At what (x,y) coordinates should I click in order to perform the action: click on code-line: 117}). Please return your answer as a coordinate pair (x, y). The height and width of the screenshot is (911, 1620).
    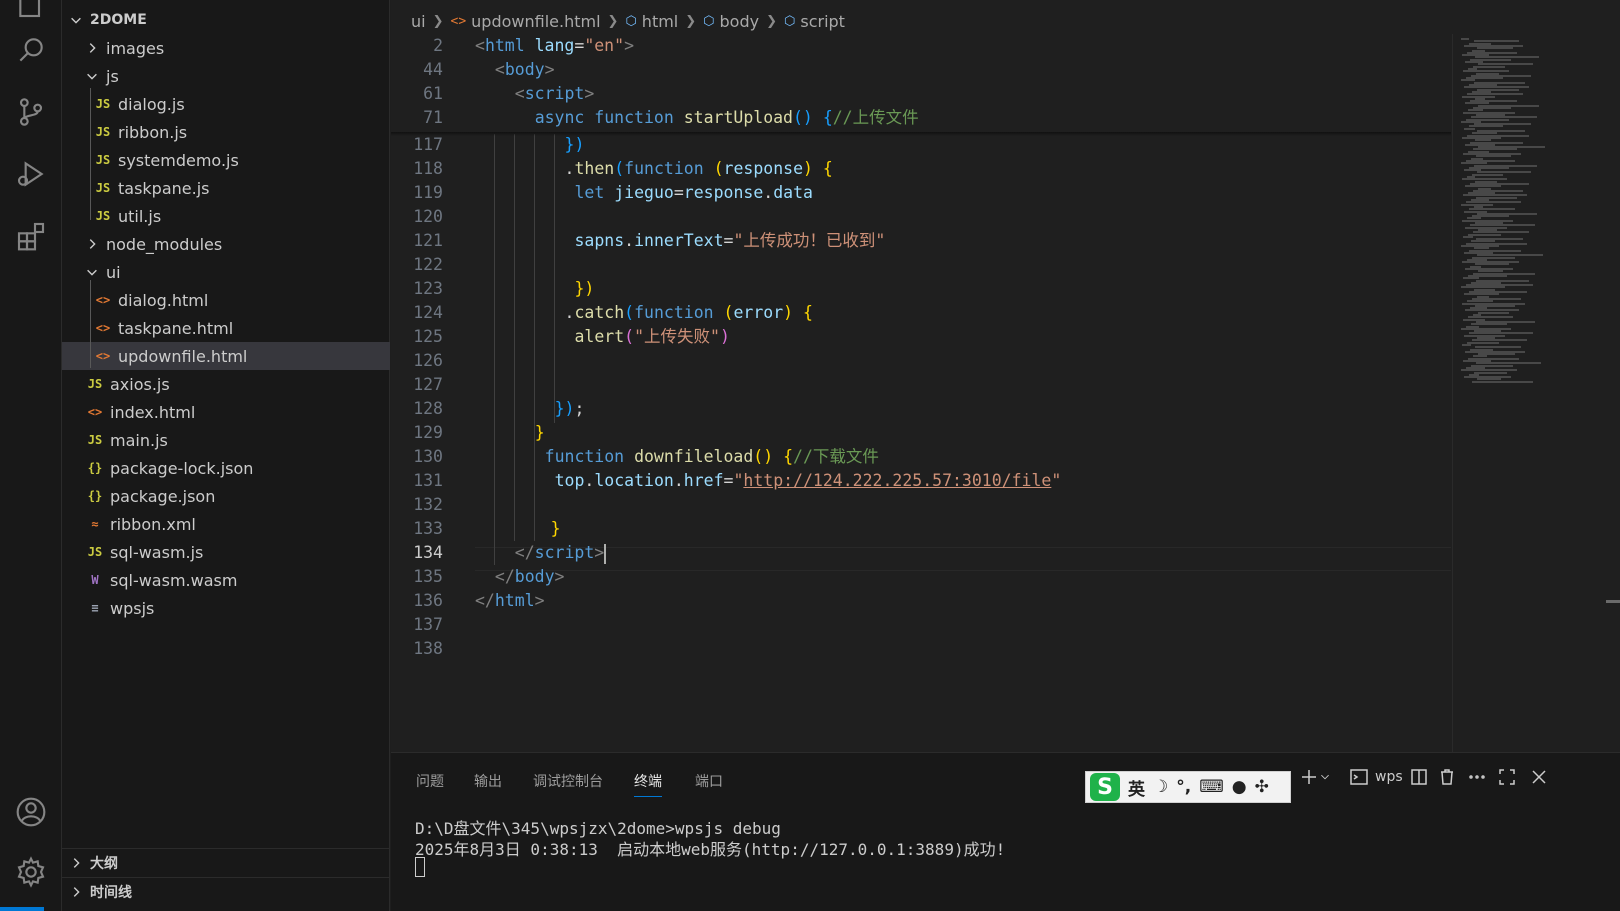
    Looking at the image, I should click on (911, 145).